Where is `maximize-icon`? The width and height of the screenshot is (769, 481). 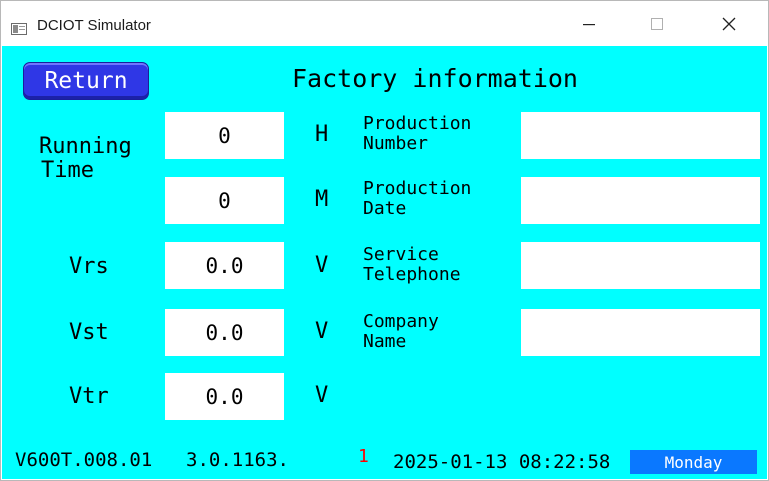 maximize-icon is located at coordinates (657, 23).